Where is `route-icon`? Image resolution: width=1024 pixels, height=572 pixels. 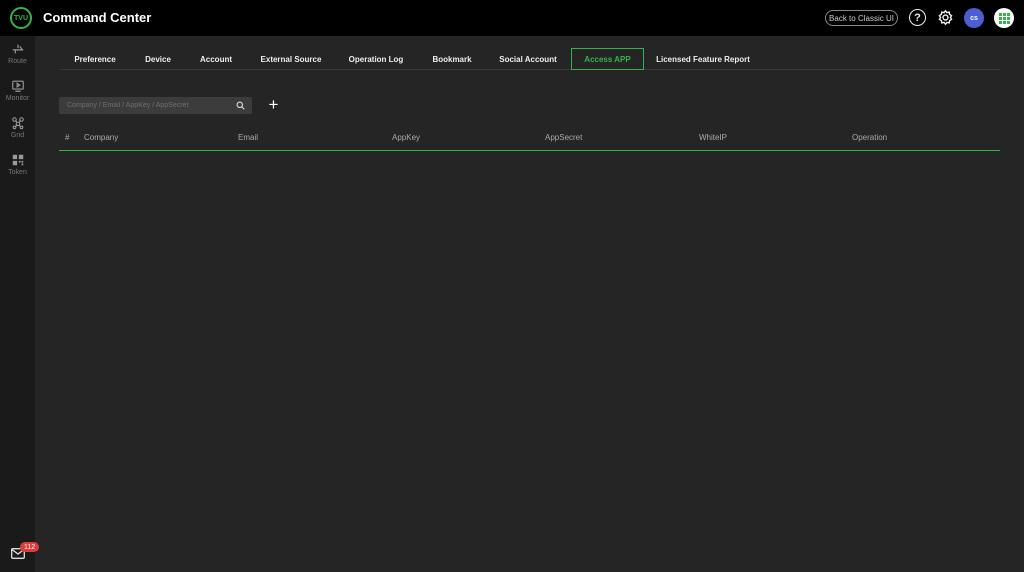
route-icon is located at coordinates (17, 49).